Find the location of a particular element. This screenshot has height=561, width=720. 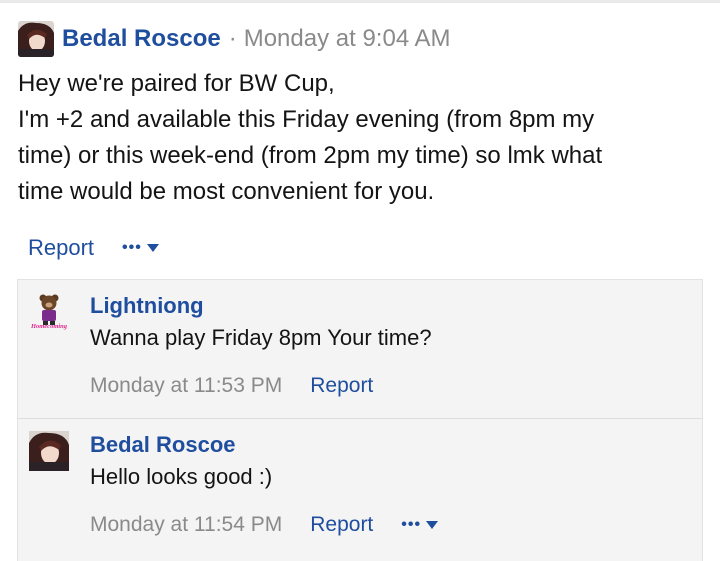

top-divider is located at coordinates (360, 1).